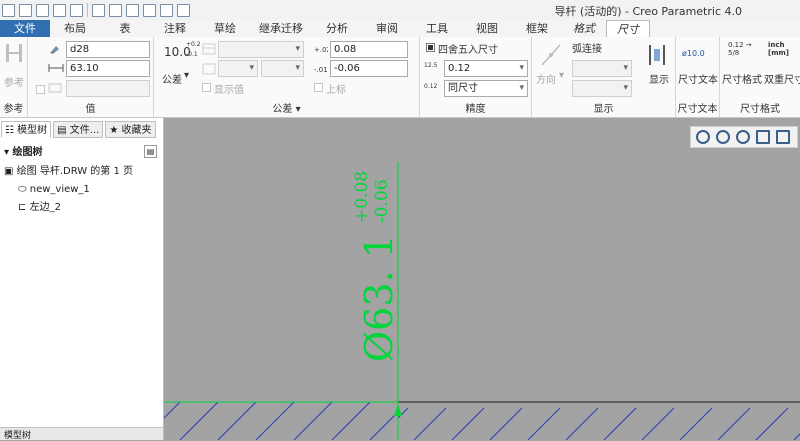 The image size is (800, 441). What do you see at coordinates (40, 89) in the screenshot?
I see `override-value-checkbox` at bounding box center [40, 89].